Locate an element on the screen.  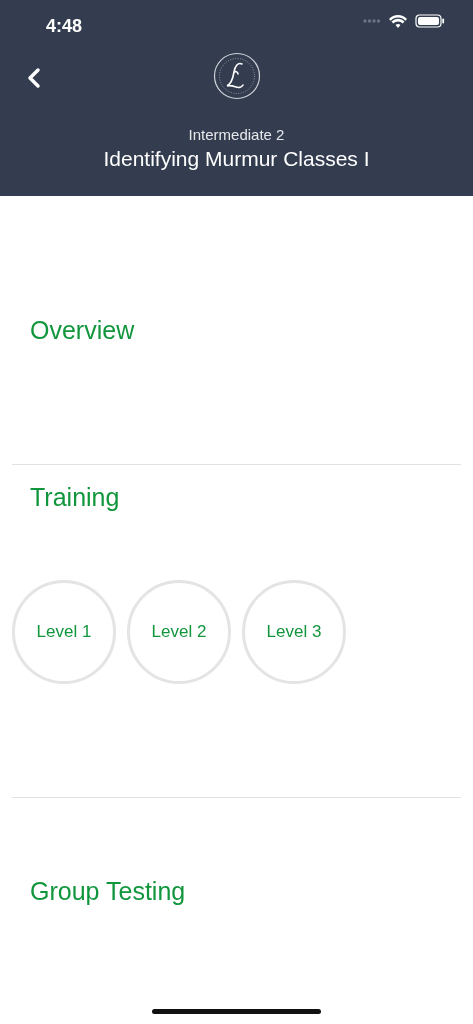
level-button: Level 2 is located at coordinates (179, 632).